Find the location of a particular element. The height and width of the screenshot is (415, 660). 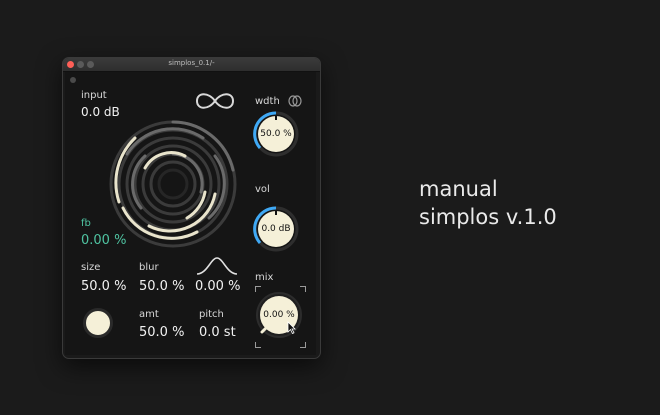

width-label: wdth is located at coordinates (267, 101).